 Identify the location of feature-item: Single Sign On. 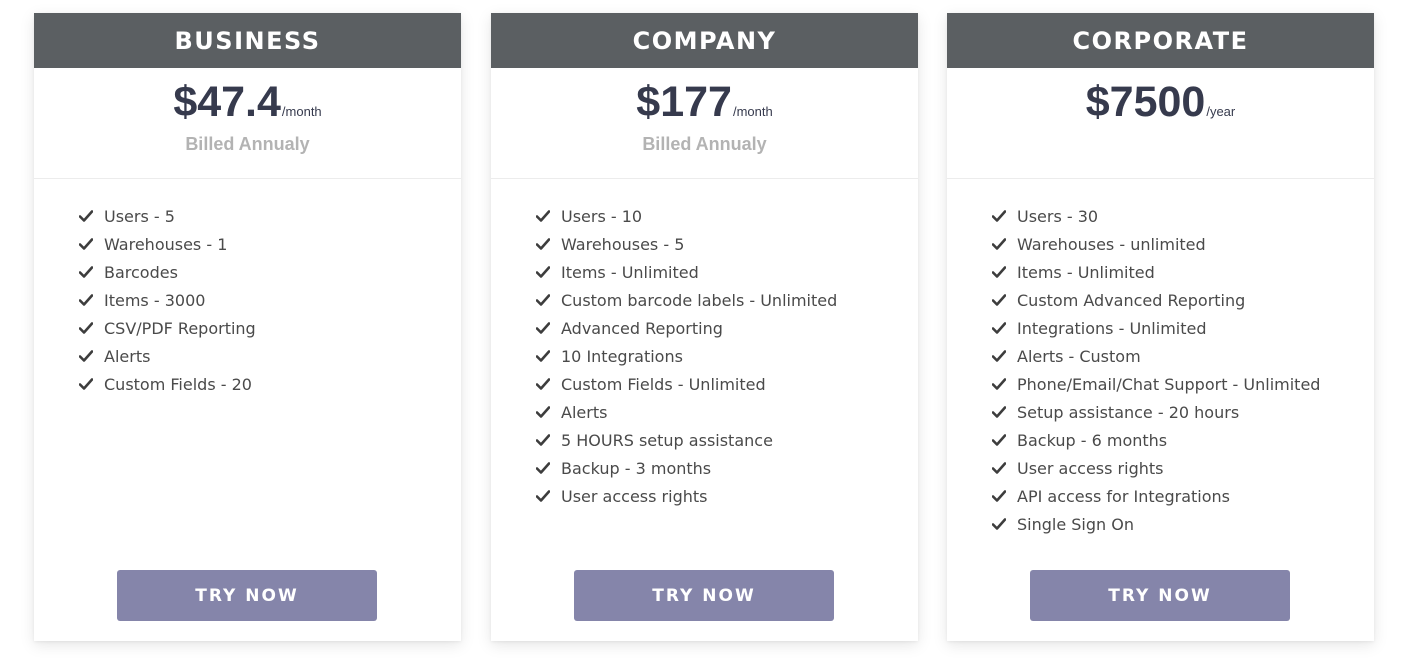
(1183, 524).